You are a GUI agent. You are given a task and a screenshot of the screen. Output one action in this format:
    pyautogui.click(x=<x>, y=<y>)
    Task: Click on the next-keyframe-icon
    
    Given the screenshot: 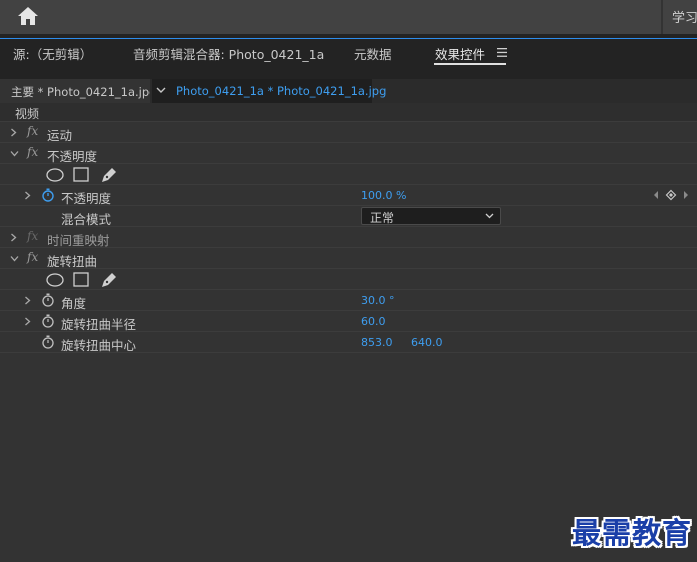 What is the action you would take?
    pyautogui.click(x=686, y=195)
    